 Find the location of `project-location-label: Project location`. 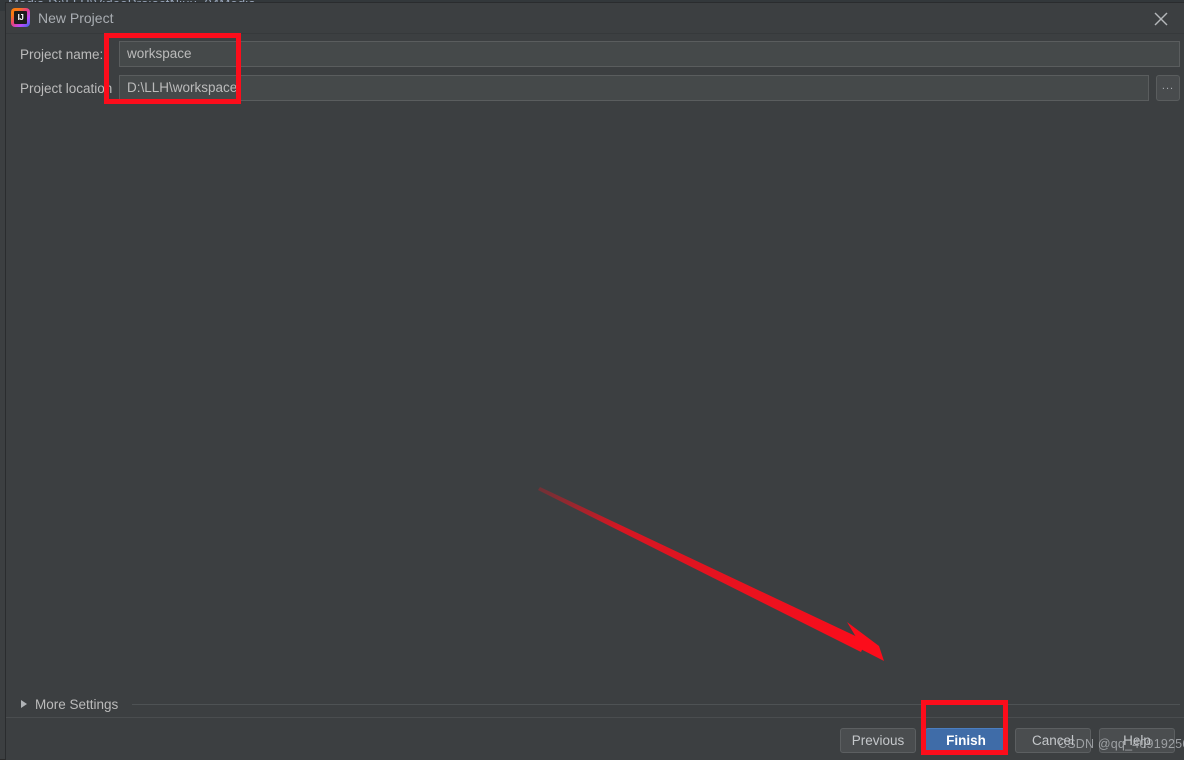

project-location-label: Project location is located at coordinates (66, 88).